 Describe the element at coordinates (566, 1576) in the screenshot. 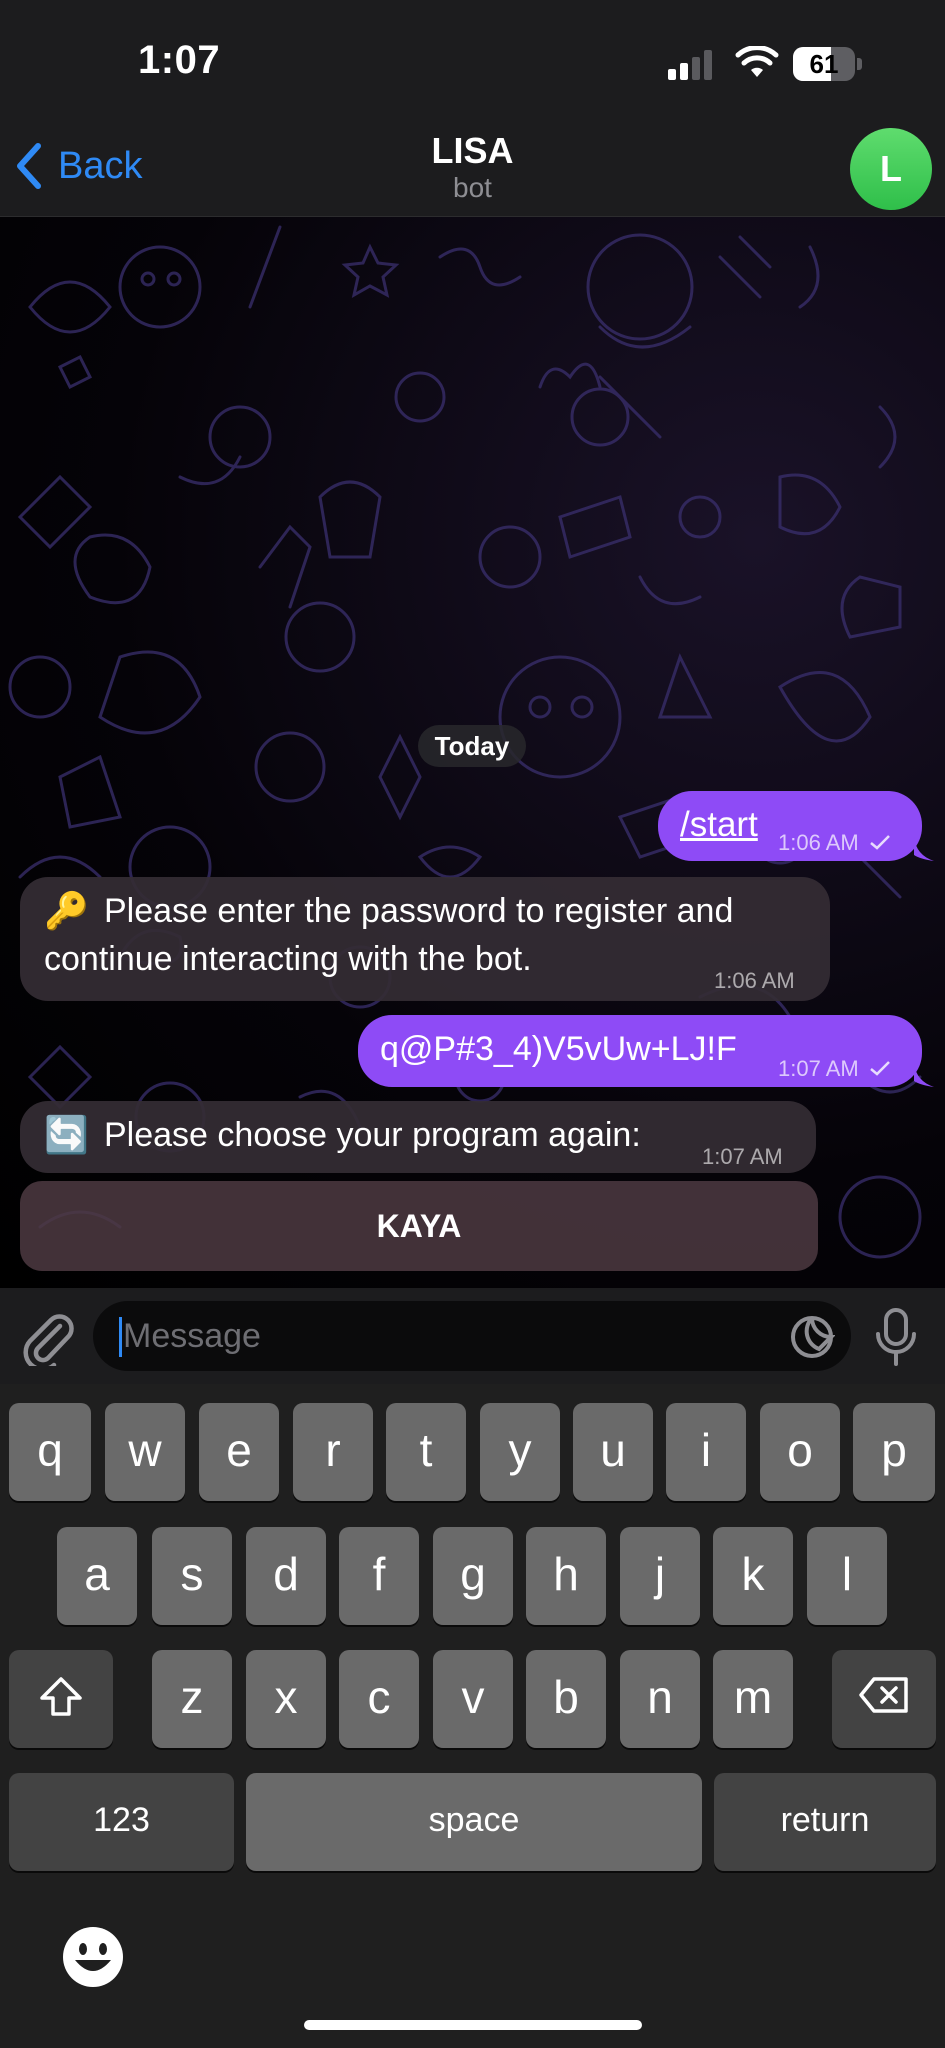

I see `key-h: h` at that location.